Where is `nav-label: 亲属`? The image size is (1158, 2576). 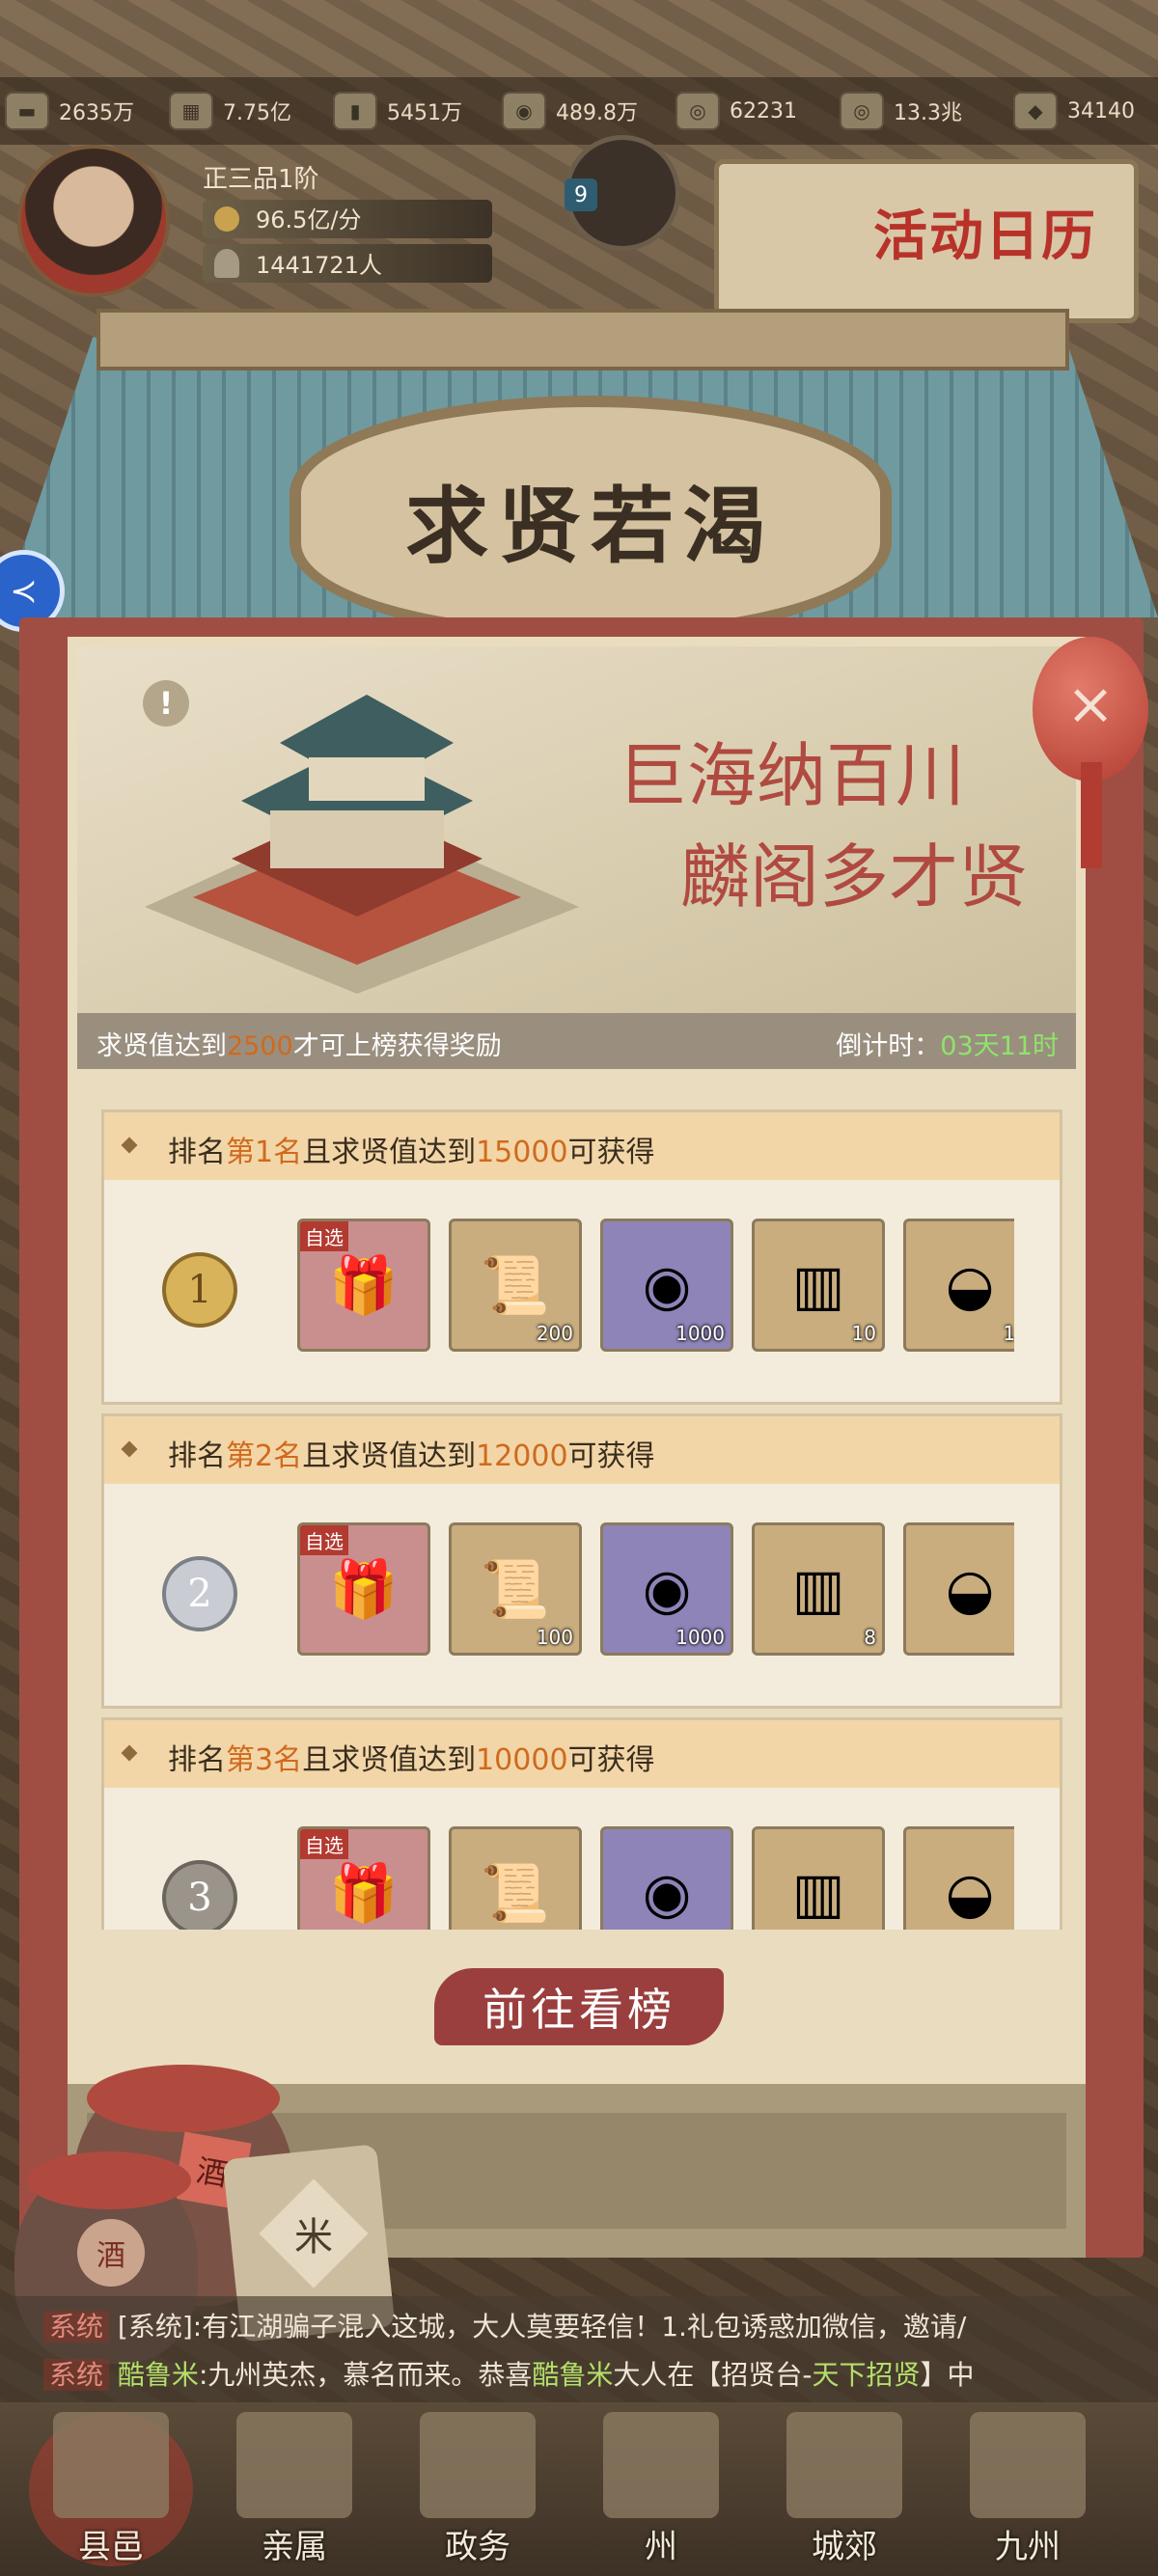
nav-label: 亲属 is located at coordinates (294, 2547).